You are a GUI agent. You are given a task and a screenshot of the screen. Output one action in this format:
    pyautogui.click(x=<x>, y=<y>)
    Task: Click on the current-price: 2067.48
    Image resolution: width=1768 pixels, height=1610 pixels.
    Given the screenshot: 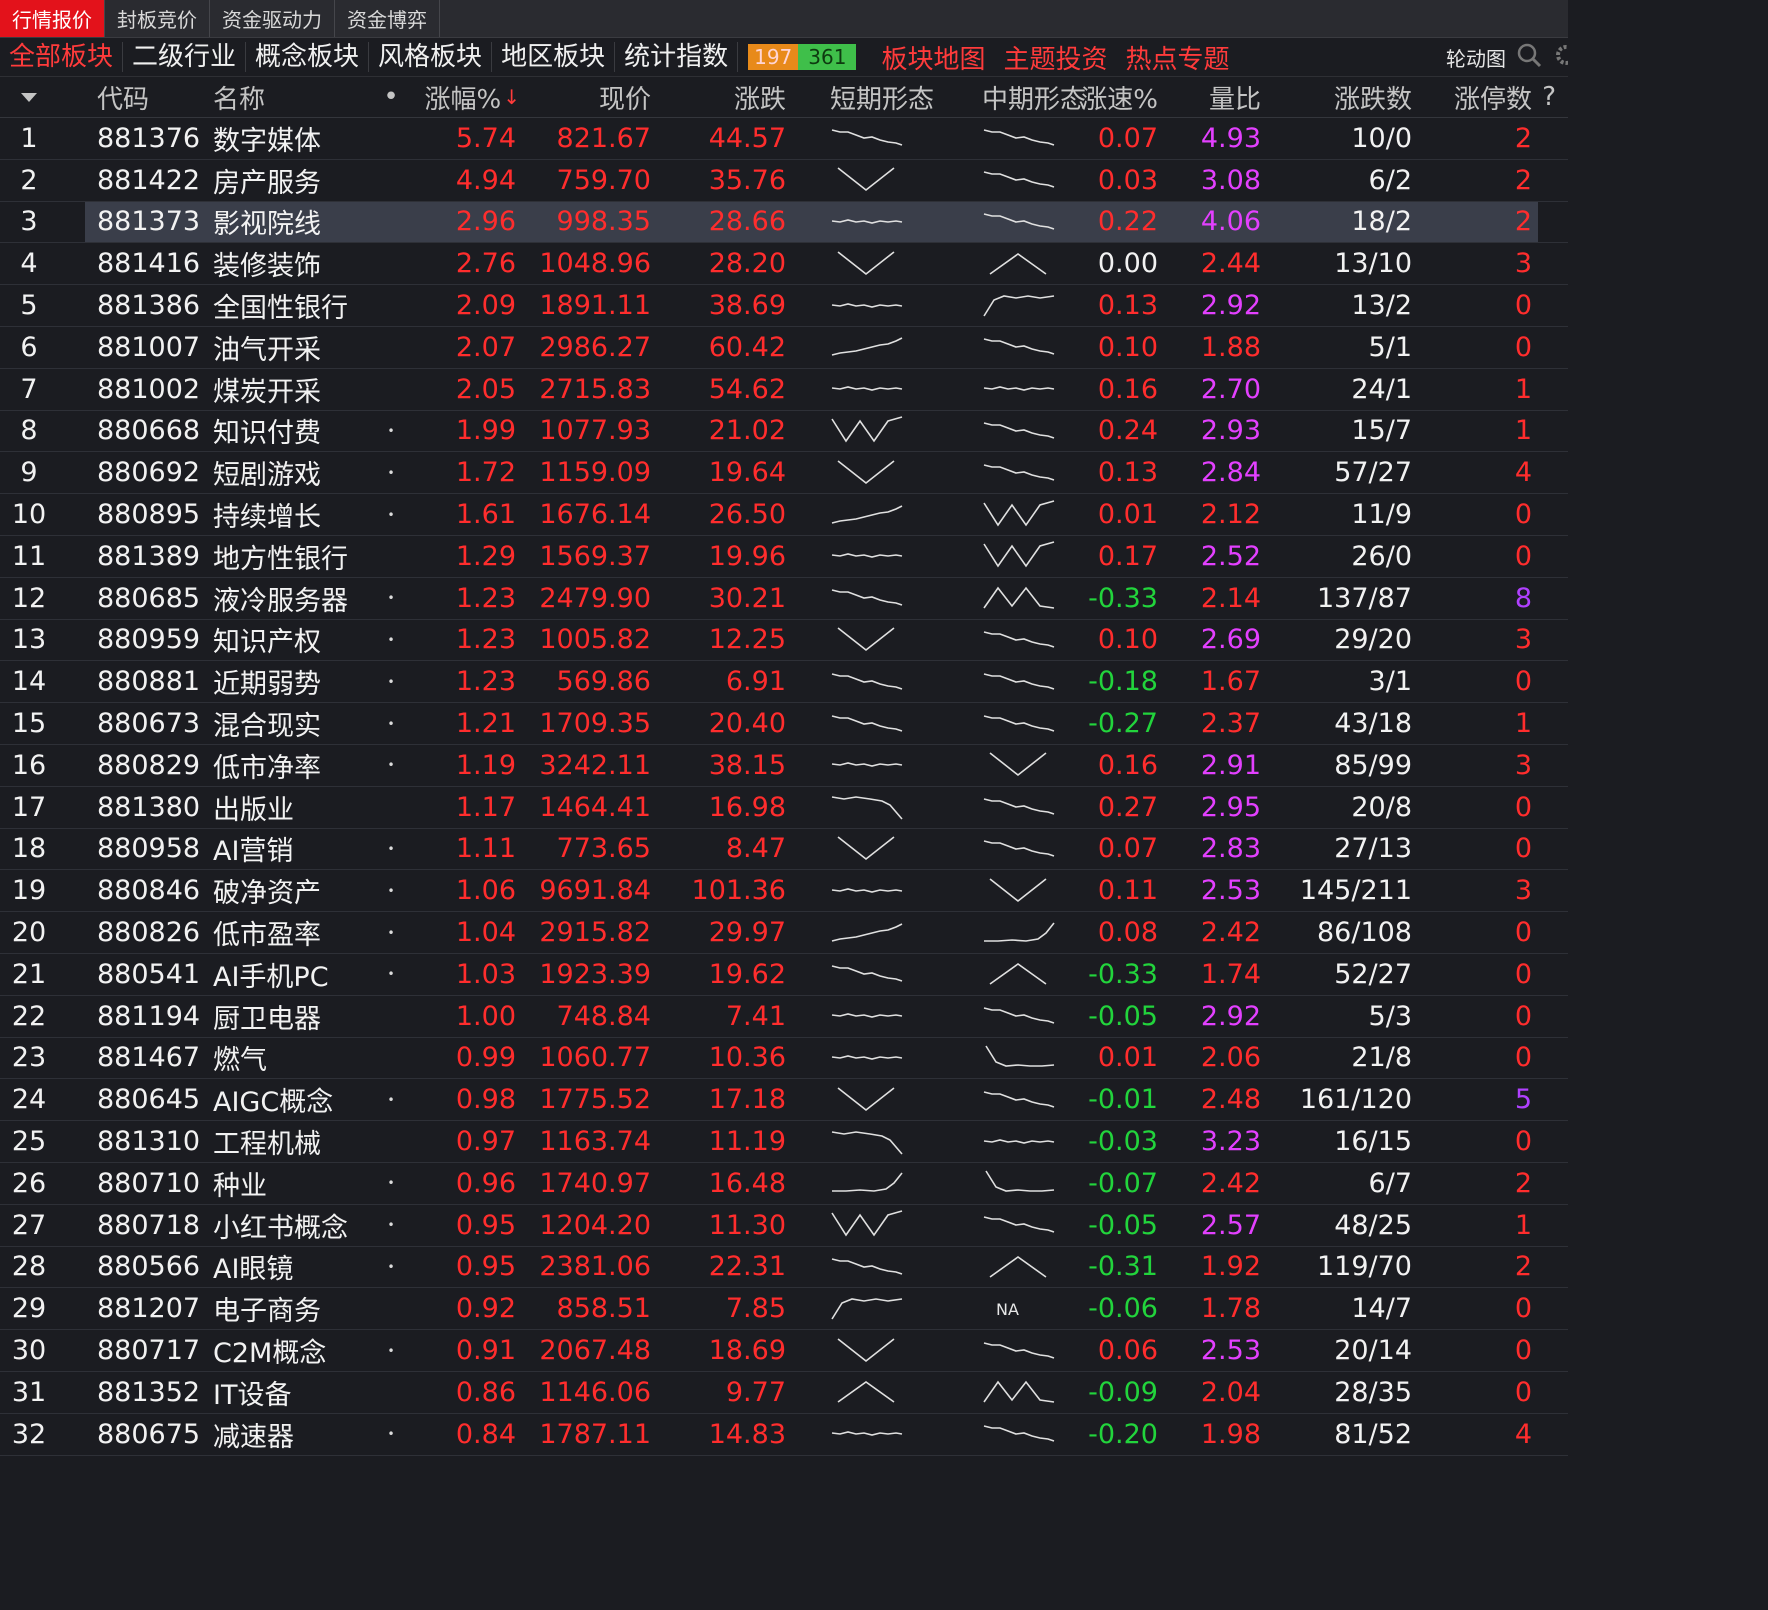 What is the action you would take?
    pyautogui.click(x=595, y=1350)
    